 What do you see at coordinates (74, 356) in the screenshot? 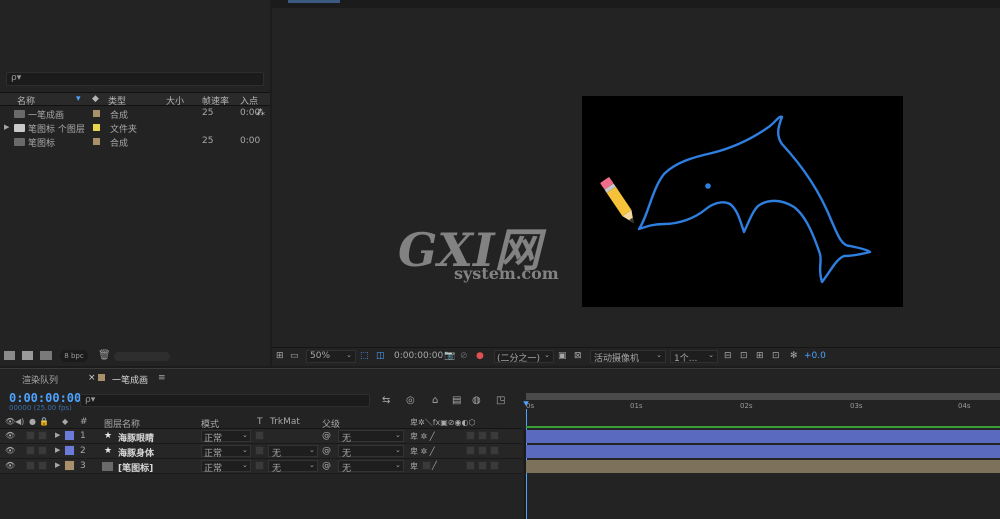
I see `bpc-toggle: 8 bpc` at bounding box center [74, 356].